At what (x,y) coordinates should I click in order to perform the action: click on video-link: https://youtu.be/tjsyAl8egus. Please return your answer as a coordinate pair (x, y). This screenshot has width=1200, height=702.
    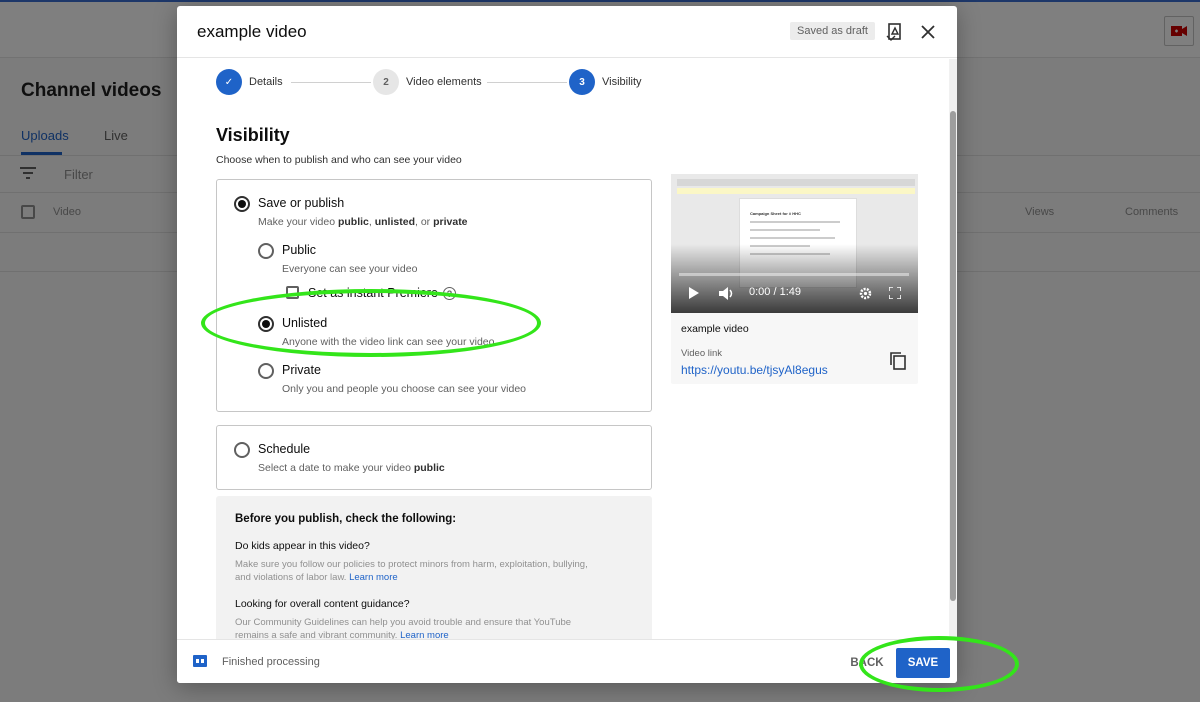
    Looking at the image, I should click on (754, 370).